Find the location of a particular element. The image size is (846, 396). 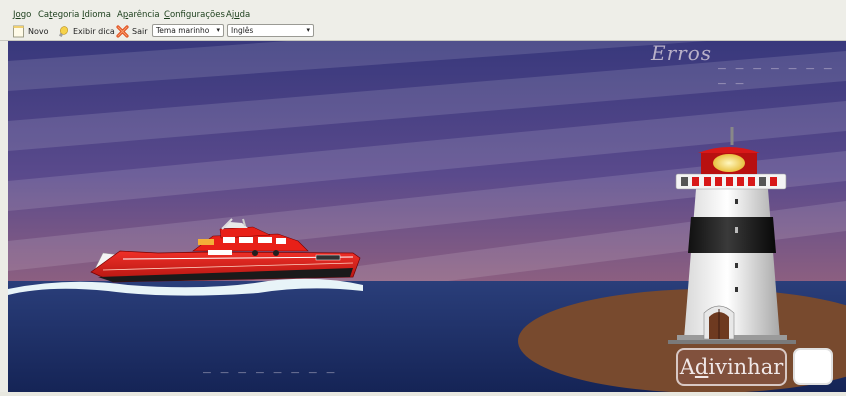

word-slots: _ _ _ _ _ _ _ _ is located at coordinates (269, 366).